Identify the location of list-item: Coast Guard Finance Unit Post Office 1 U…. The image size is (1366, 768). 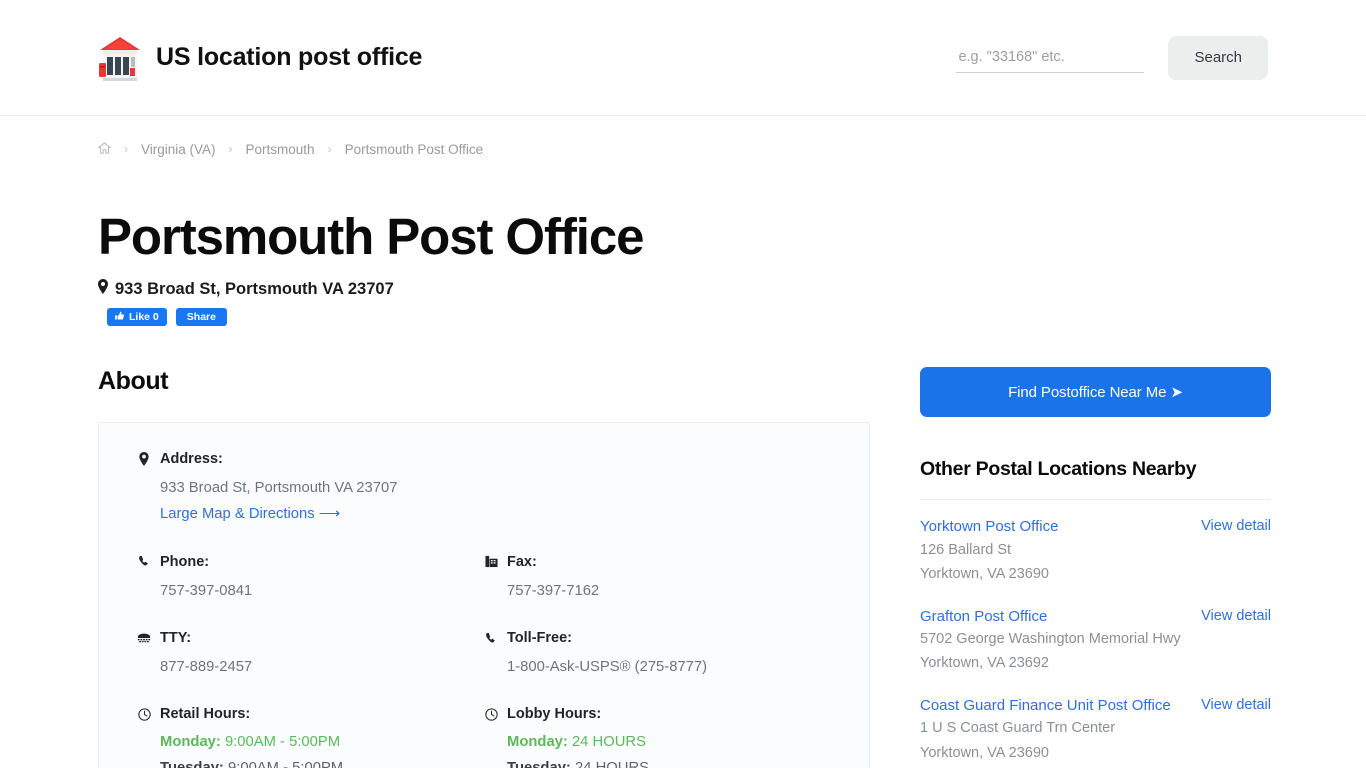
(1095, 723).